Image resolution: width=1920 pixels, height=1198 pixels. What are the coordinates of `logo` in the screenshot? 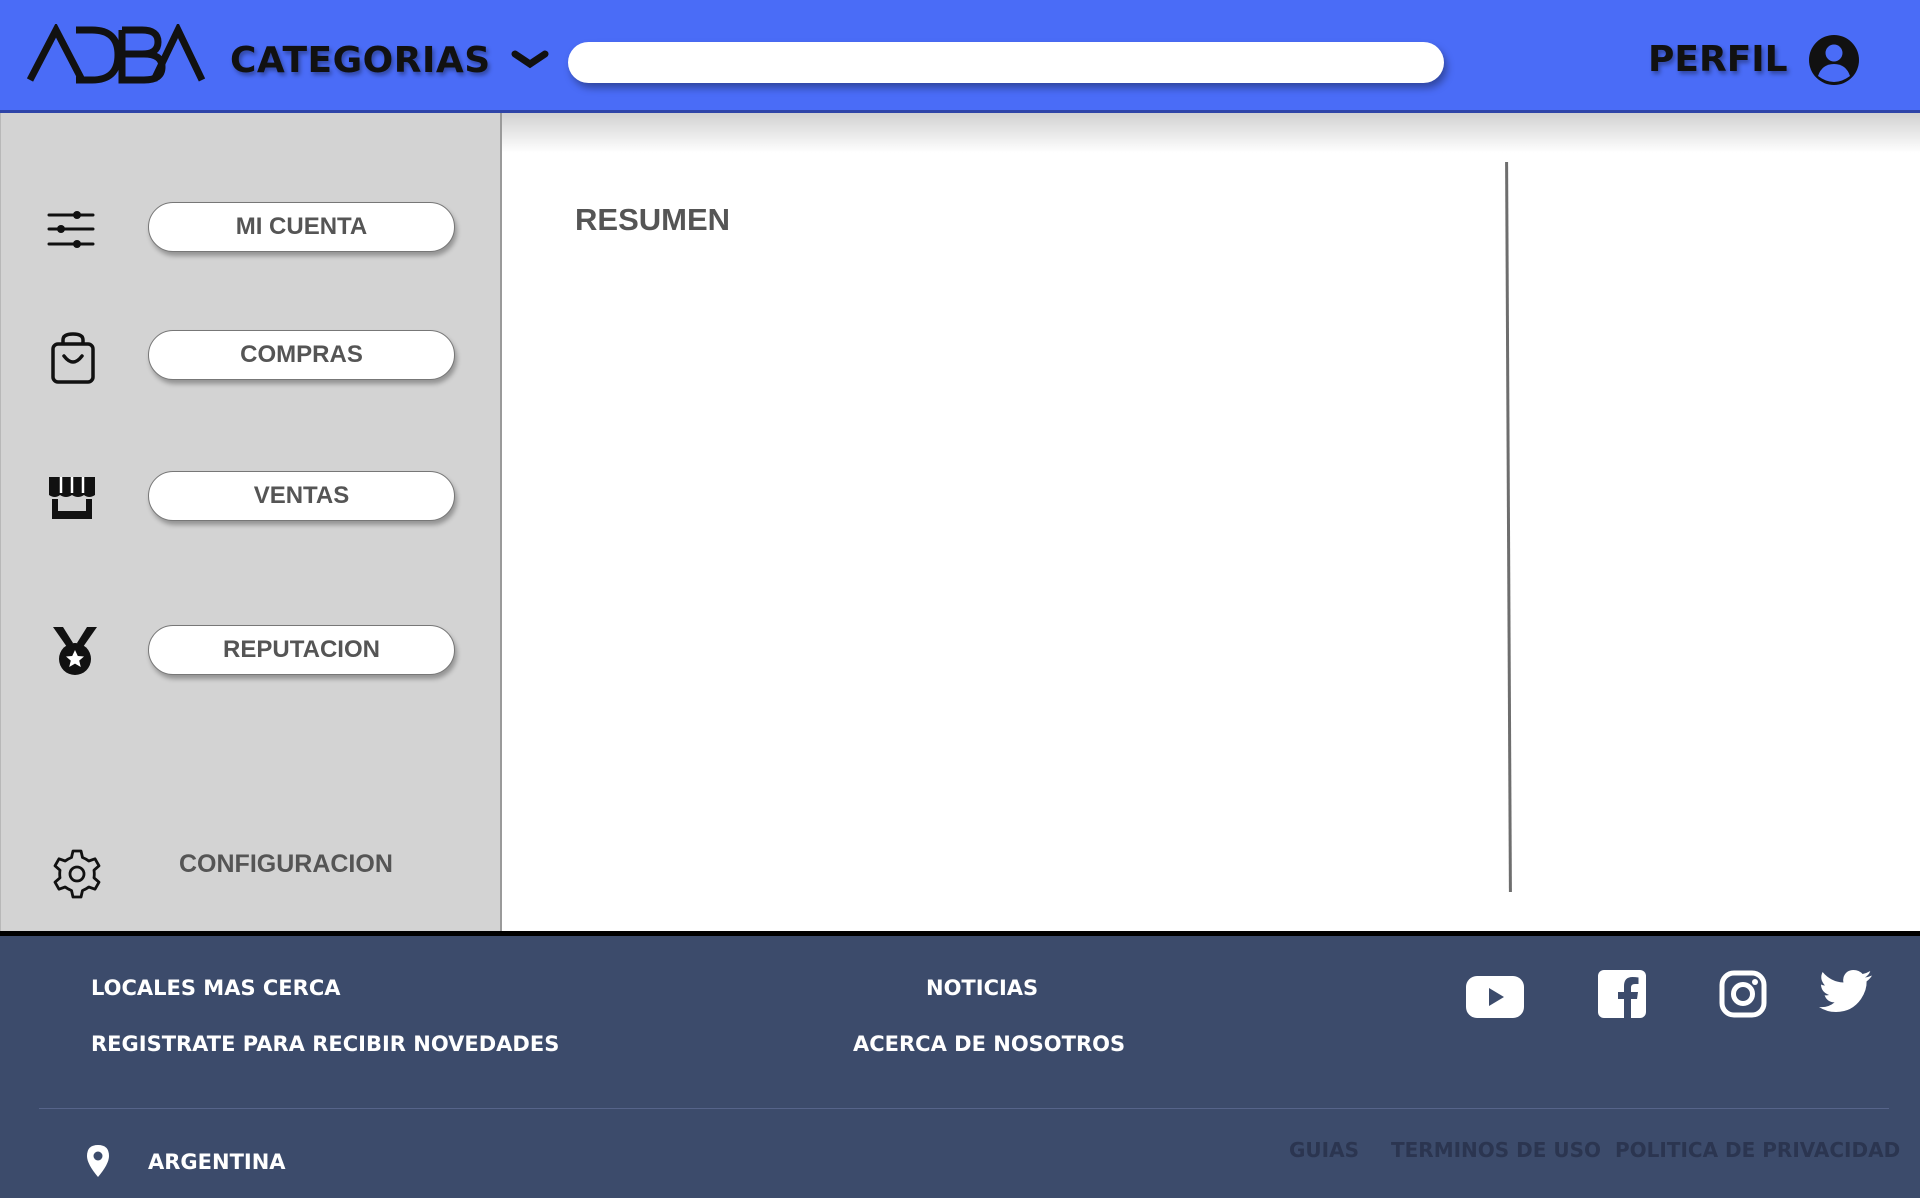 It's located at (116, 53).